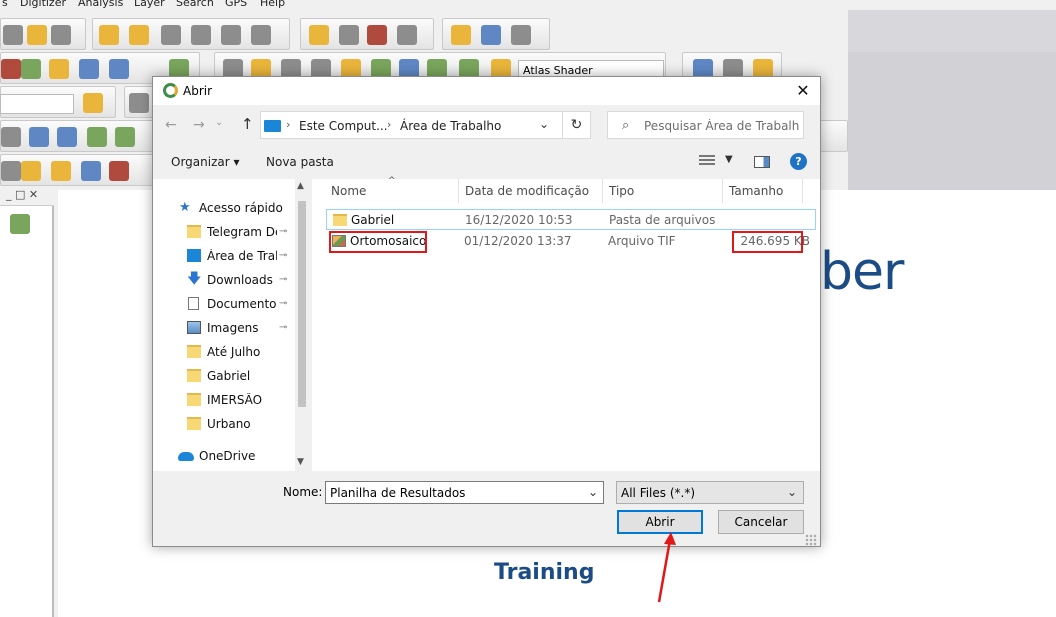 Image resolution: width=1056 pixels, height=617 pixels. What do you see at coordinates (171, 125) in the screenshot?
I see `back-arrow-icon: ←` at bounding box center [171, 125].